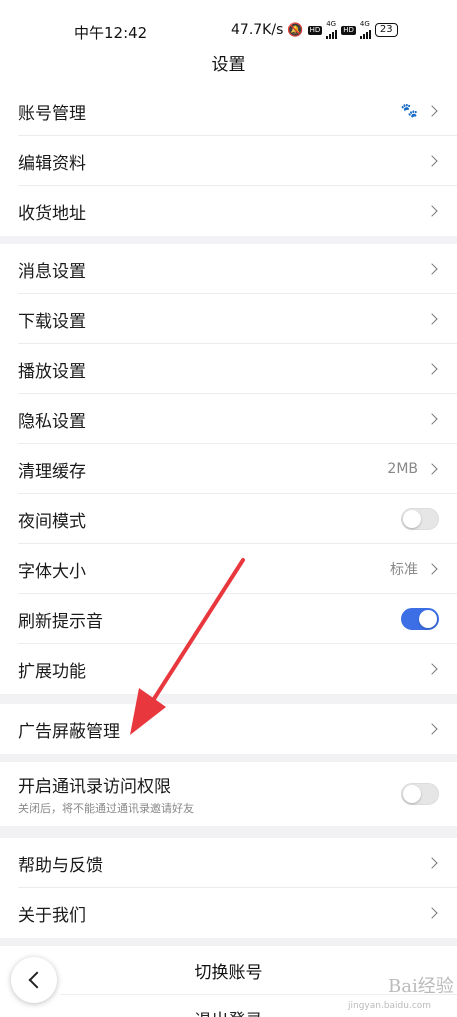 This screenshot has width=457, height=1017. Describe the element at coordinates (257, 30) in the screenshot. I see `network-speed: 47.7K/s` at that location.